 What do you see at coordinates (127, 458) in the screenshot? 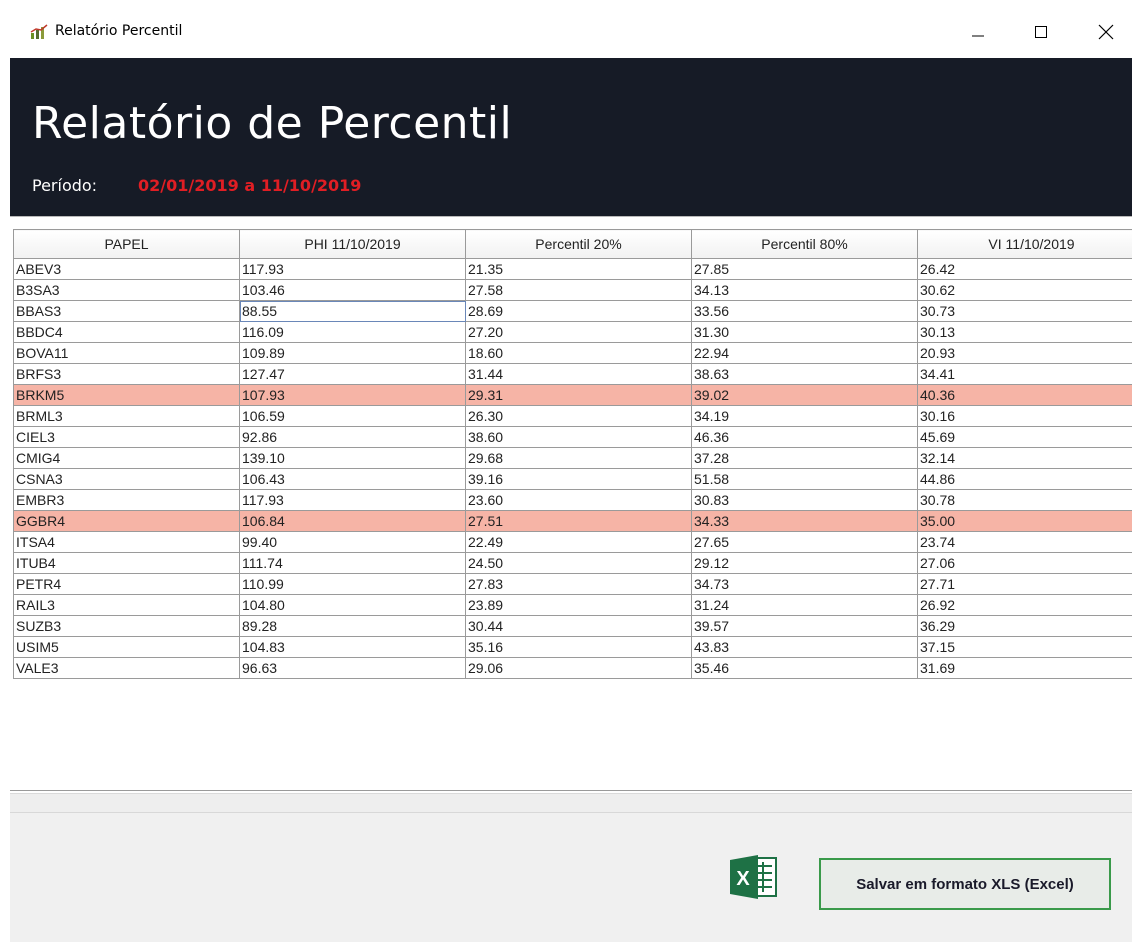
I see `table-cell: CMIG4` at bounding box center [127, 458].